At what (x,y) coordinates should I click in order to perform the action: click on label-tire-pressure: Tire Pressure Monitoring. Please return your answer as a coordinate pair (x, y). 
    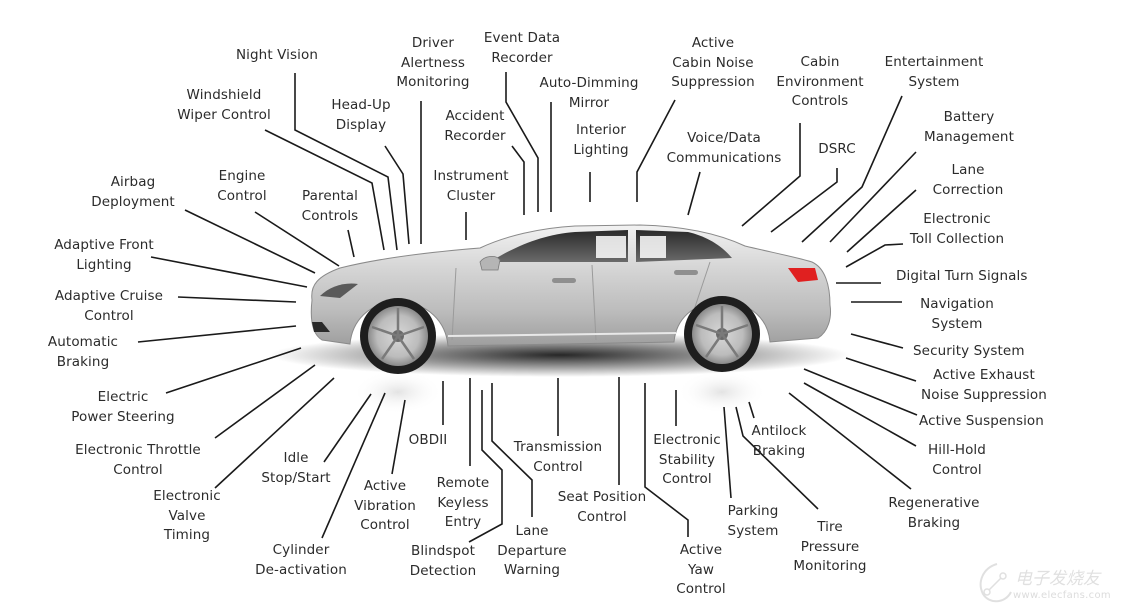
    Looking at the image, I should click on (830, 546).